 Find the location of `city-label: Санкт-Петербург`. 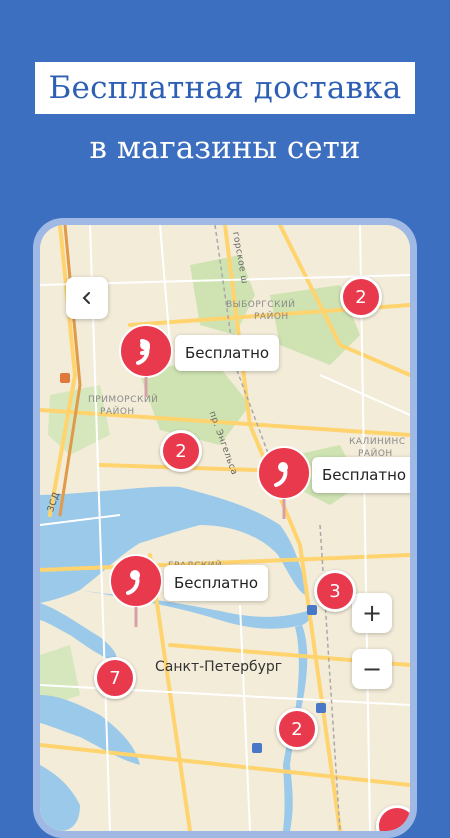

city-label: Санкт-Петербург is located at coordinates (219, 667).